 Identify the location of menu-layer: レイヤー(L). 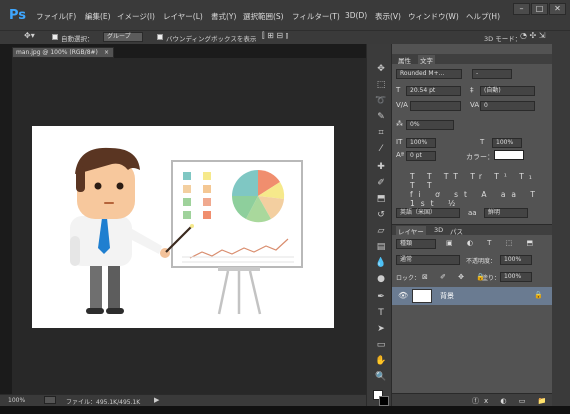
(183, 16).